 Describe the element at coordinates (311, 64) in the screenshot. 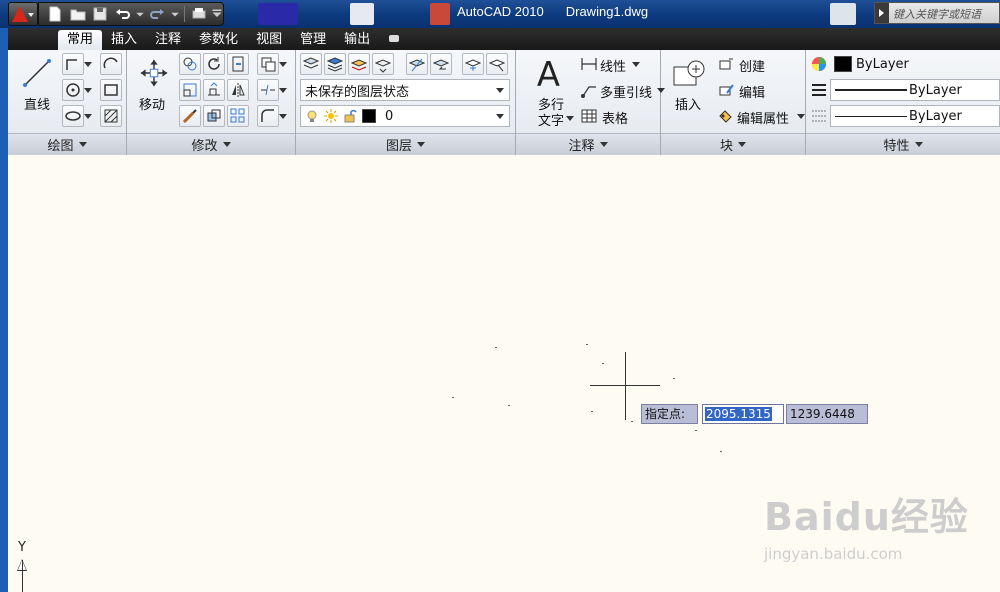

I see `layer-properties-icon` at that location.